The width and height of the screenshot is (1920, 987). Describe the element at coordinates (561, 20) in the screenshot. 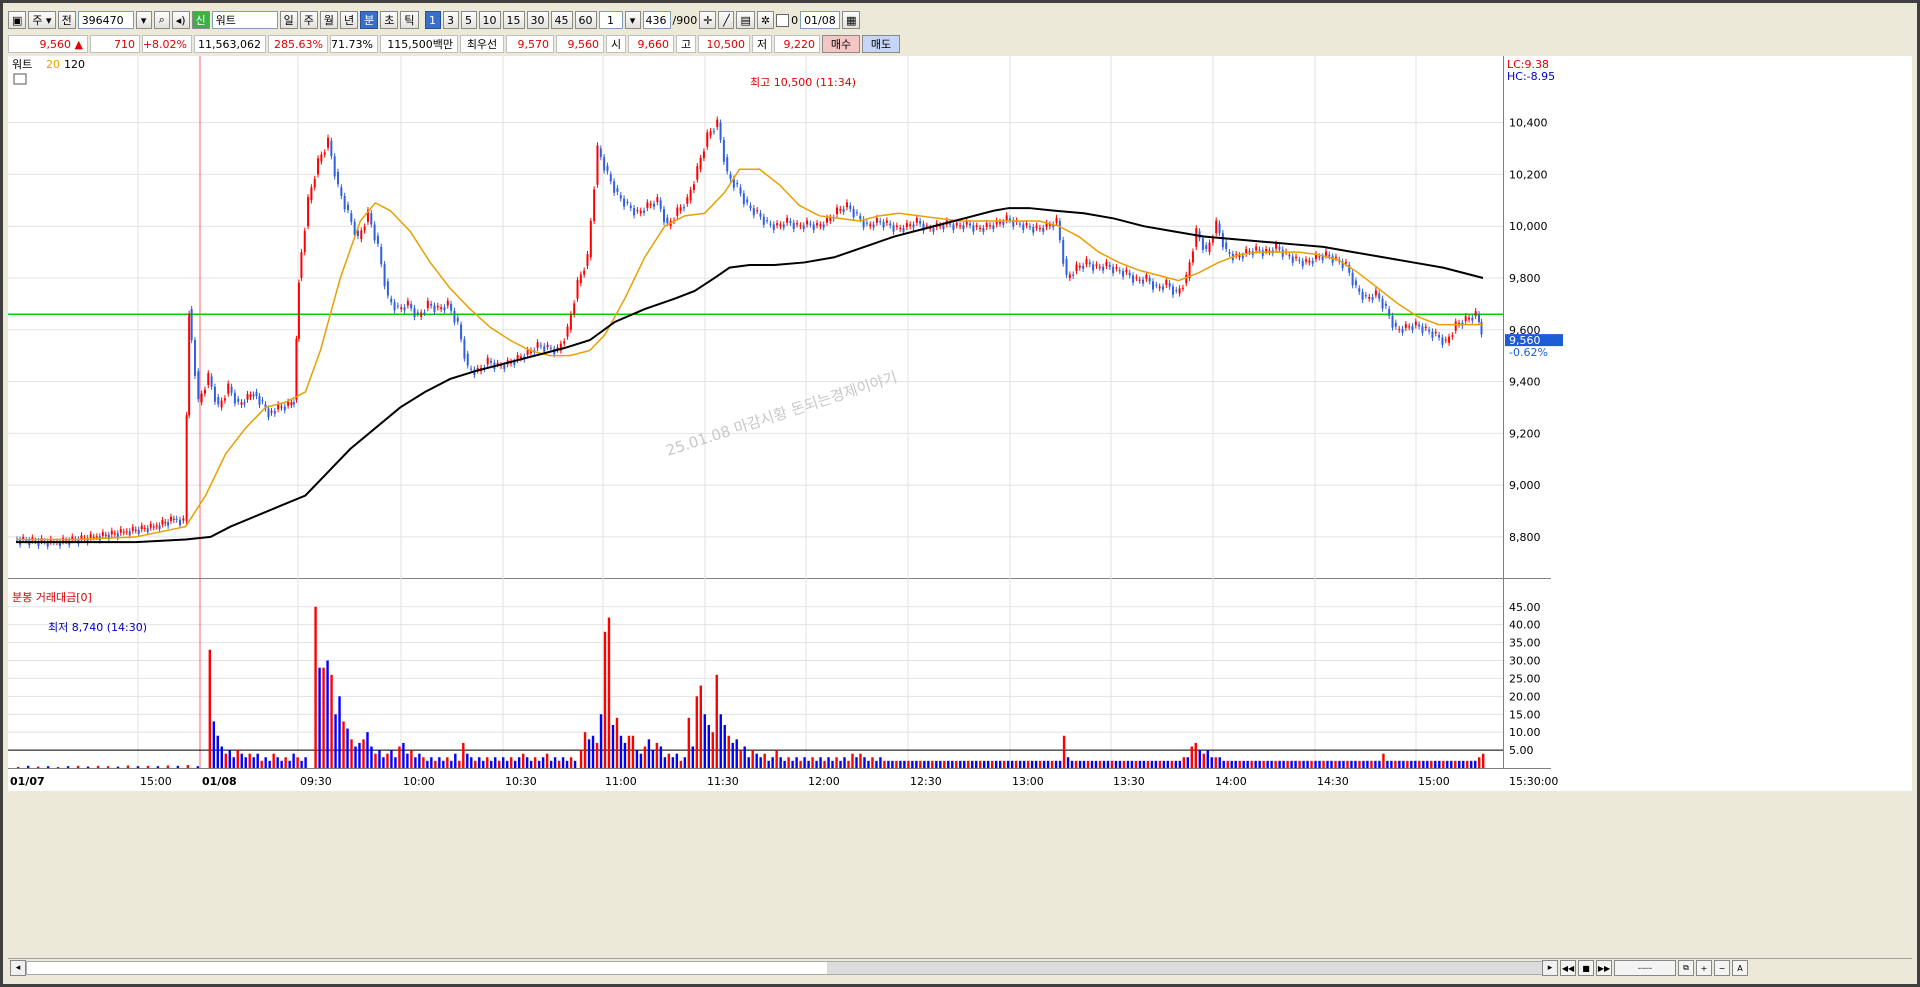

I see `interval-button: 45` at that location.